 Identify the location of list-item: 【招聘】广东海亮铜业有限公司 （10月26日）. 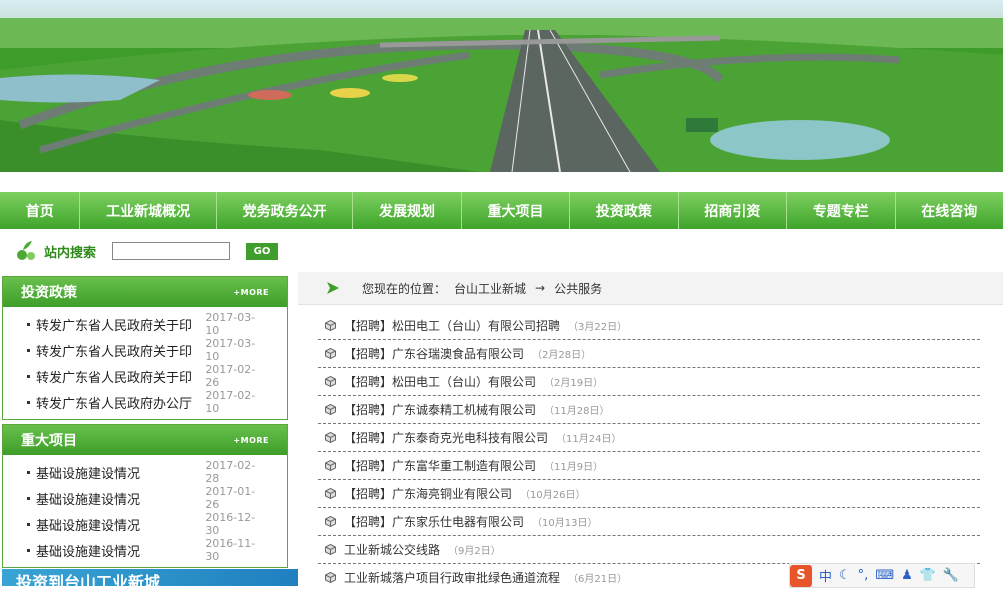
(649, 494).